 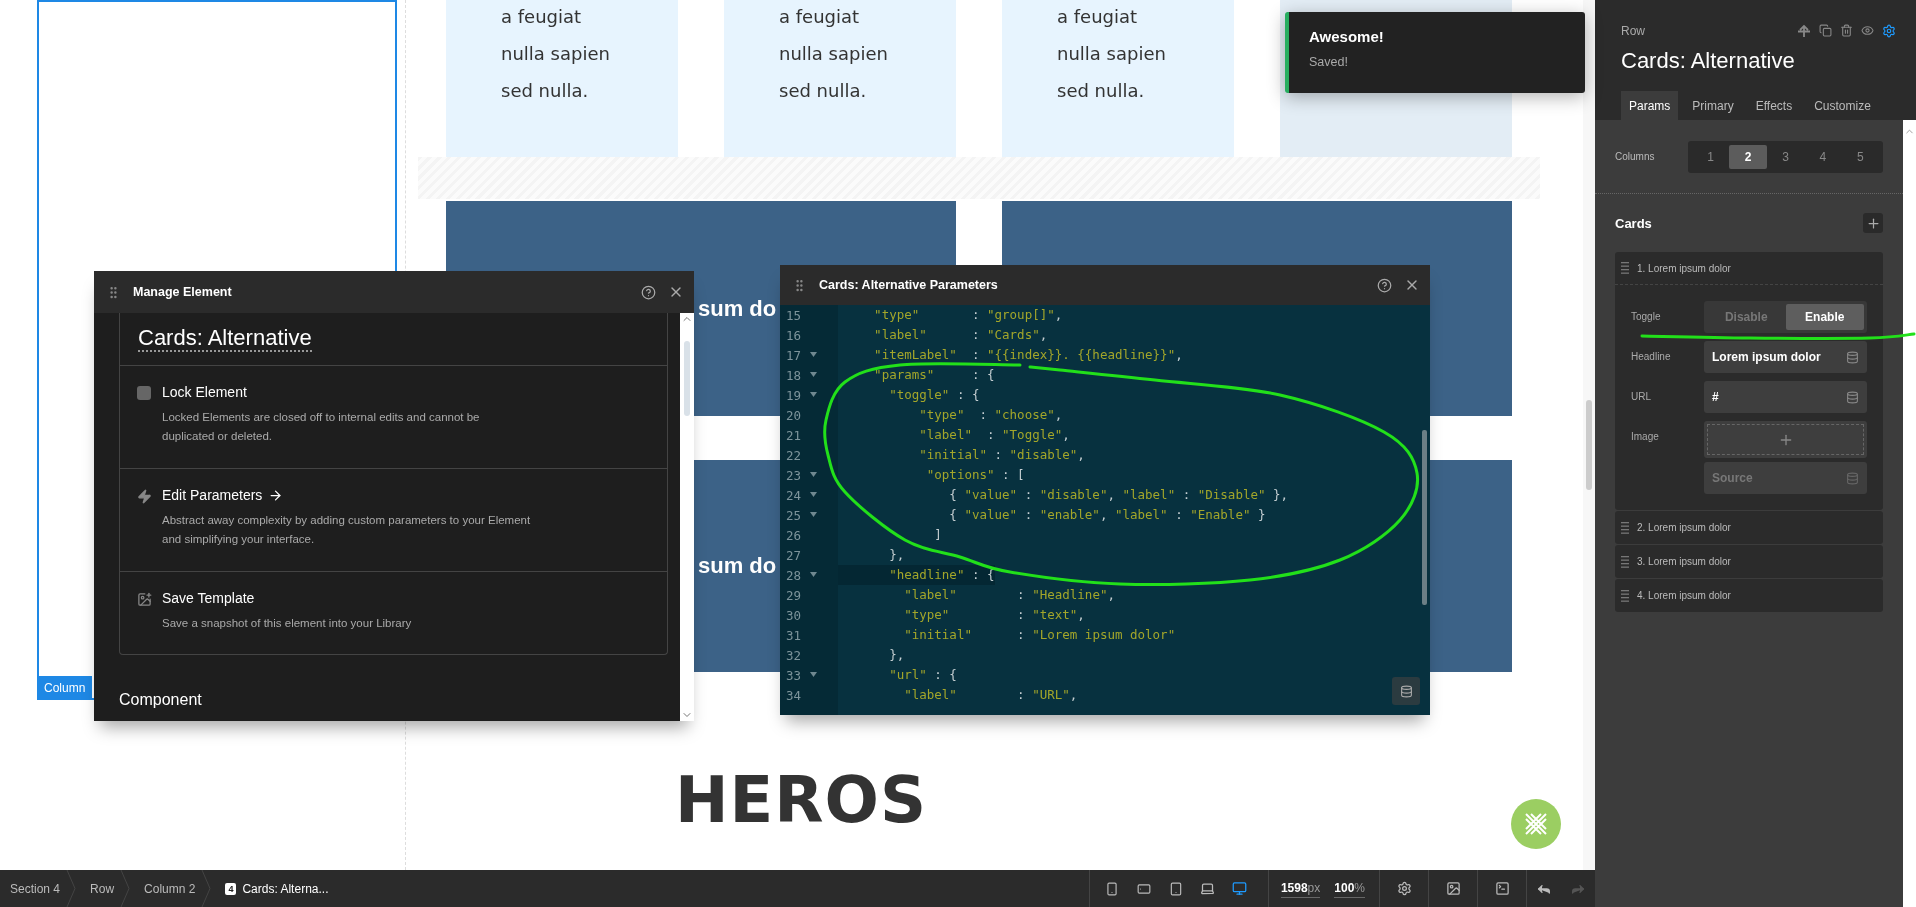 I want to click on section-heading: HEROS, so click(x=801, y=800).